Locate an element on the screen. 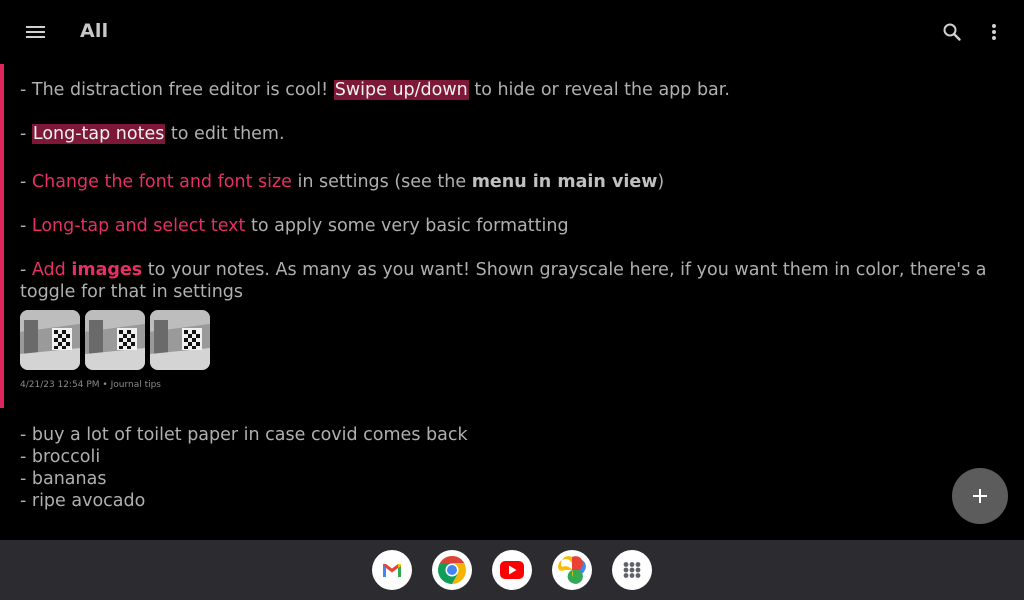 This screenshot has width=1024, height=600. note-text: to edit them. is located at coordinates (225, 134).